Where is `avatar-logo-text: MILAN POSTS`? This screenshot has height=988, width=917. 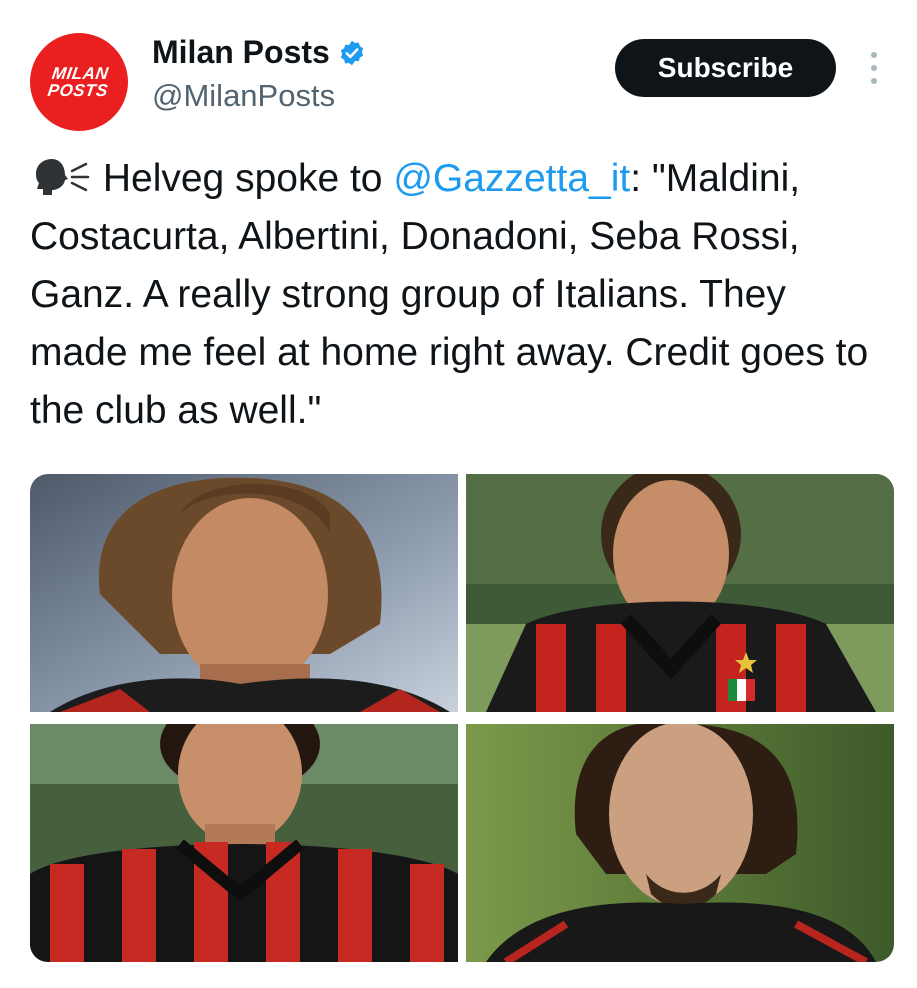 avatar-logo-text: MILAN POSTS is located at coordinates (78, 82).